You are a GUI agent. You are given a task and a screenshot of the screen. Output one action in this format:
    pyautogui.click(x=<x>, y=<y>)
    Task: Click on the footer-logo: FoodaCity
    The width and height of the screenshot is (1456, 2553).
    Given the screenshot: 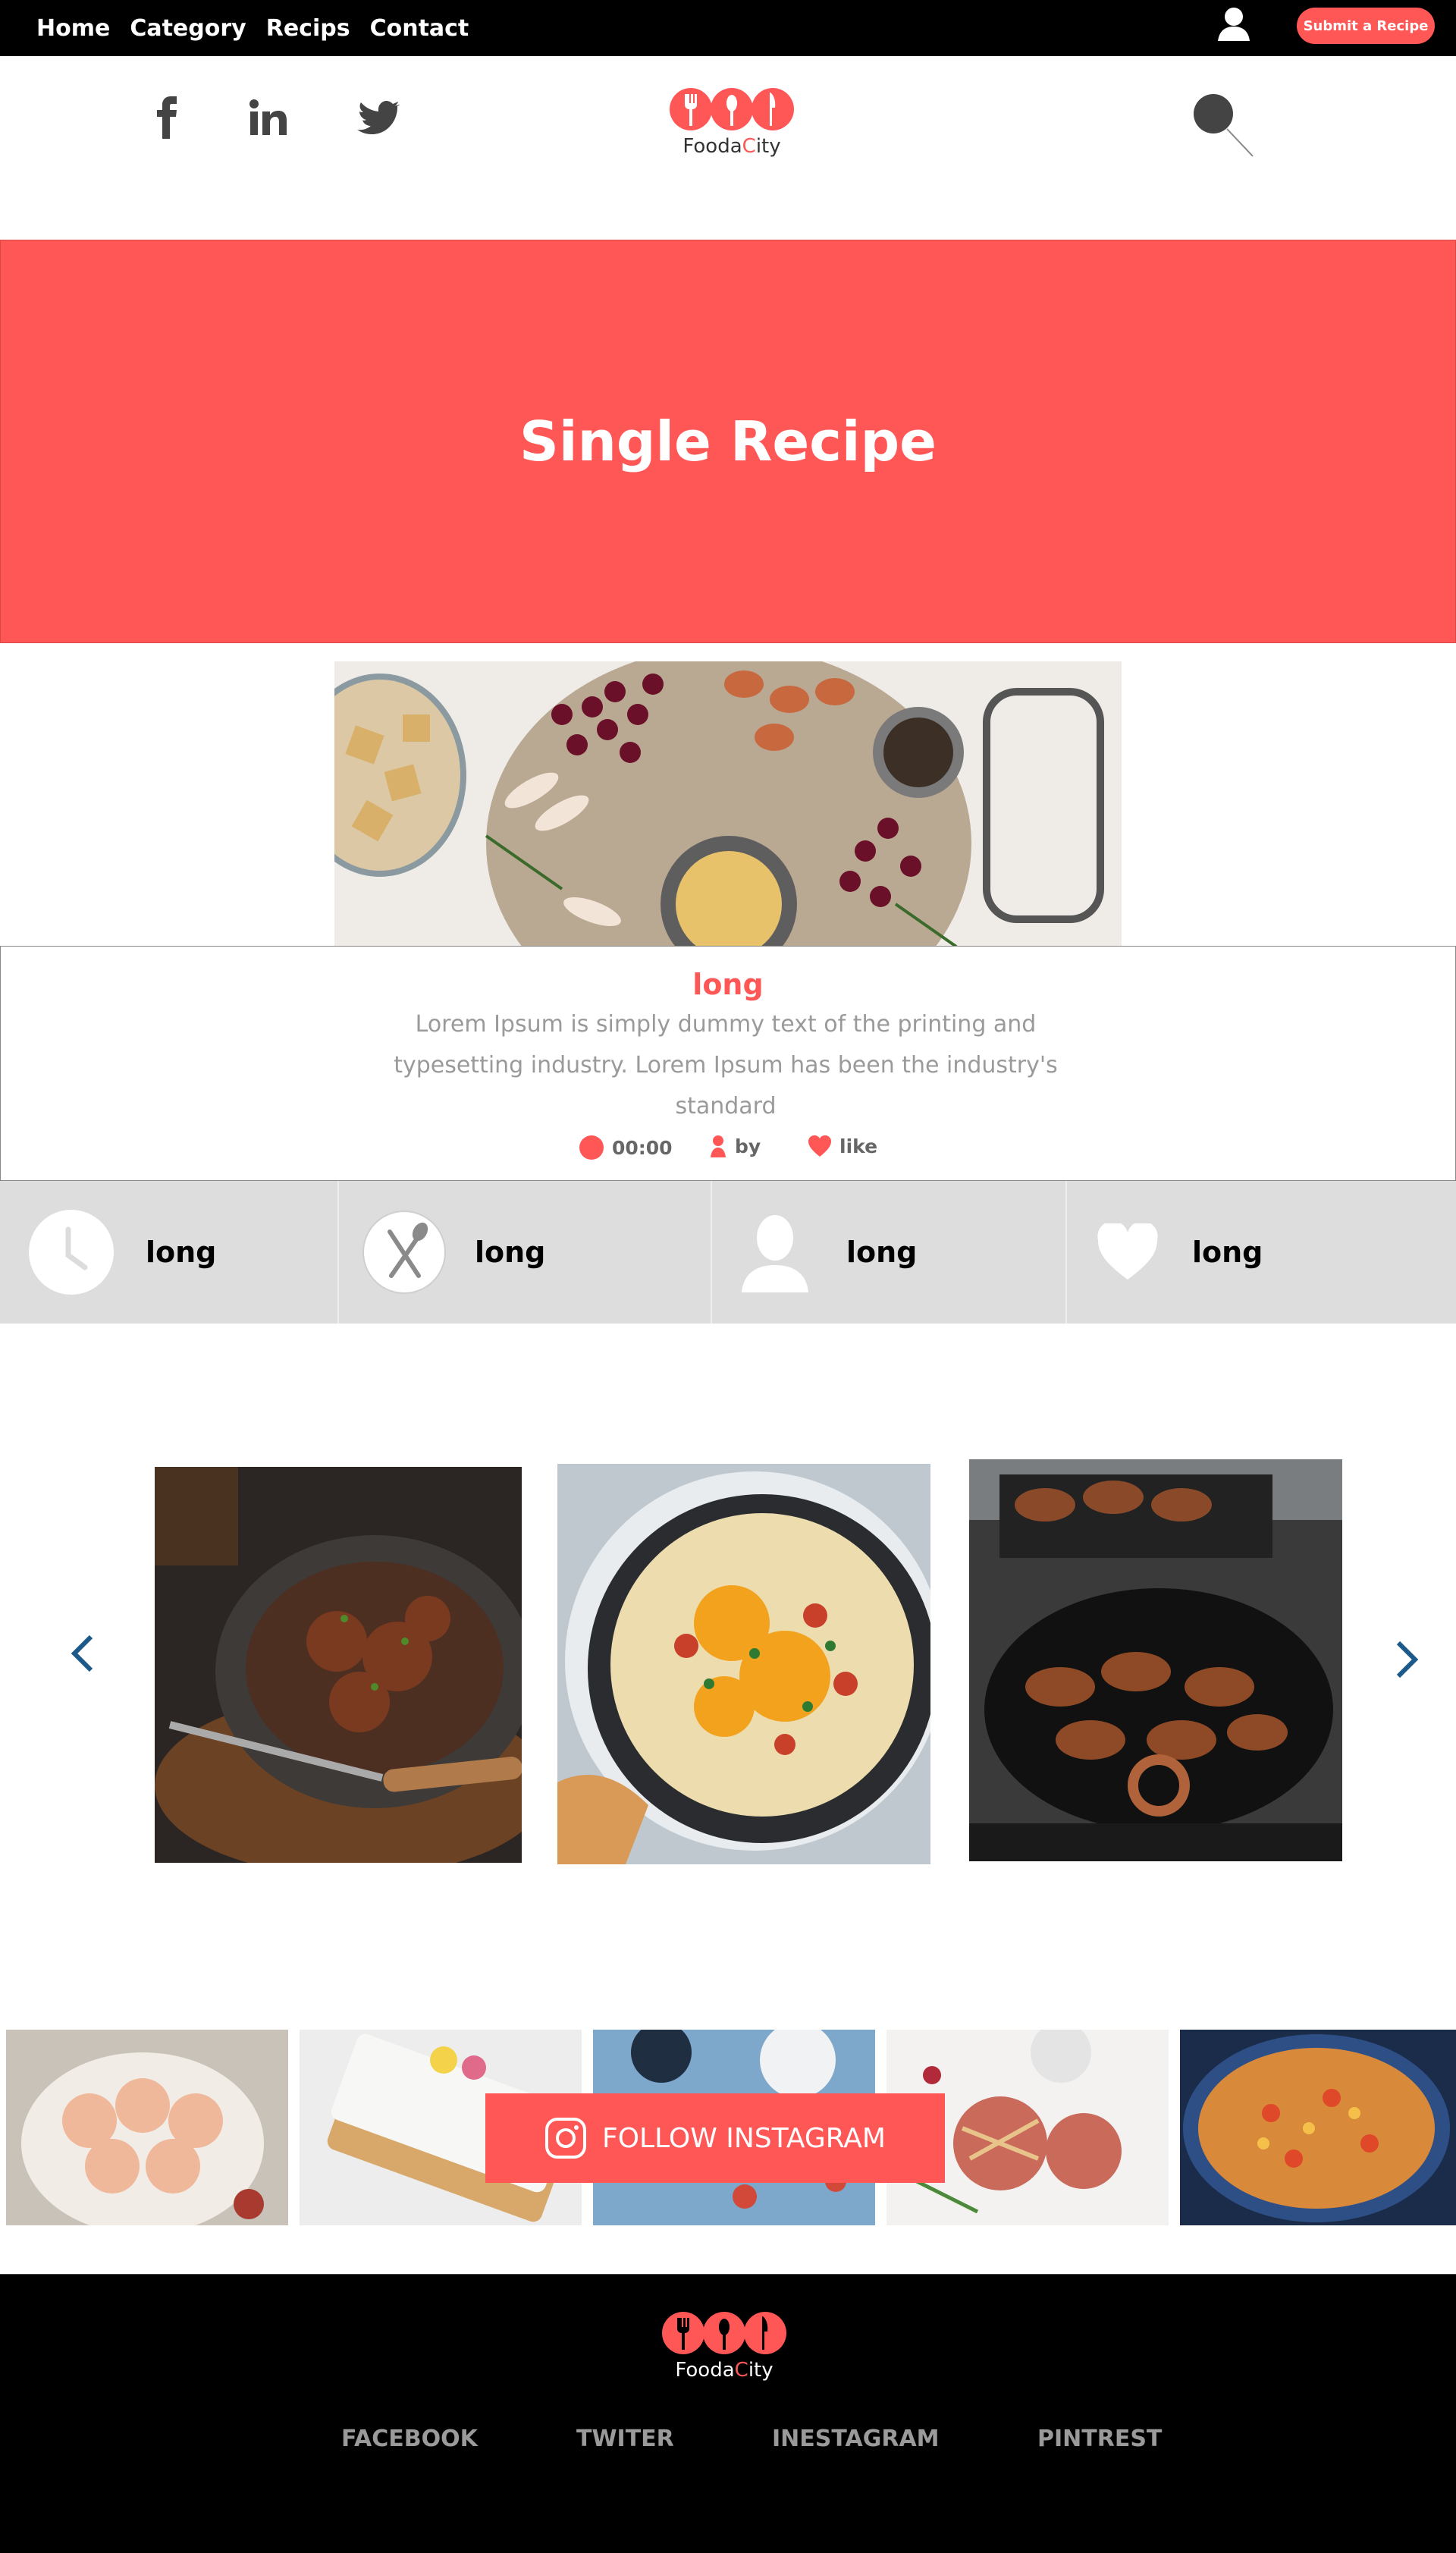 What is the action you would take?
    pyautogui.click(x=724, y=2345)
    